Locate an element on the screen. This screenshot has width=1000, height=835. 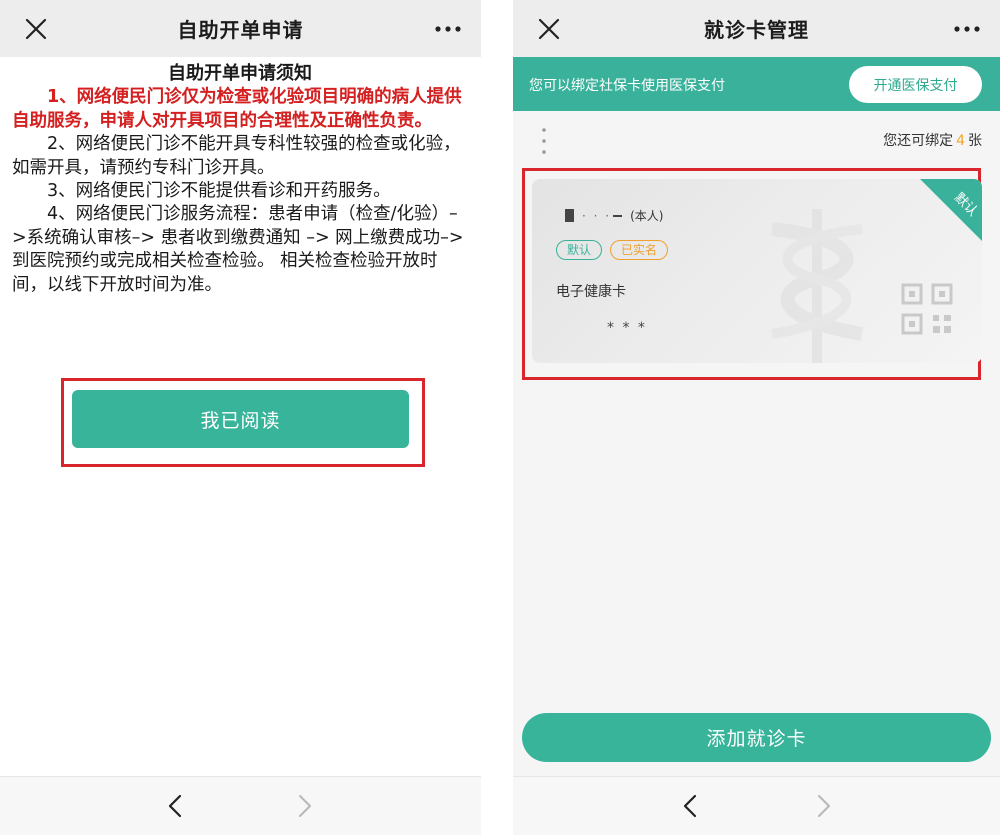
read-confirm-button: 我已阅读 is located at coordinates (240, 419).